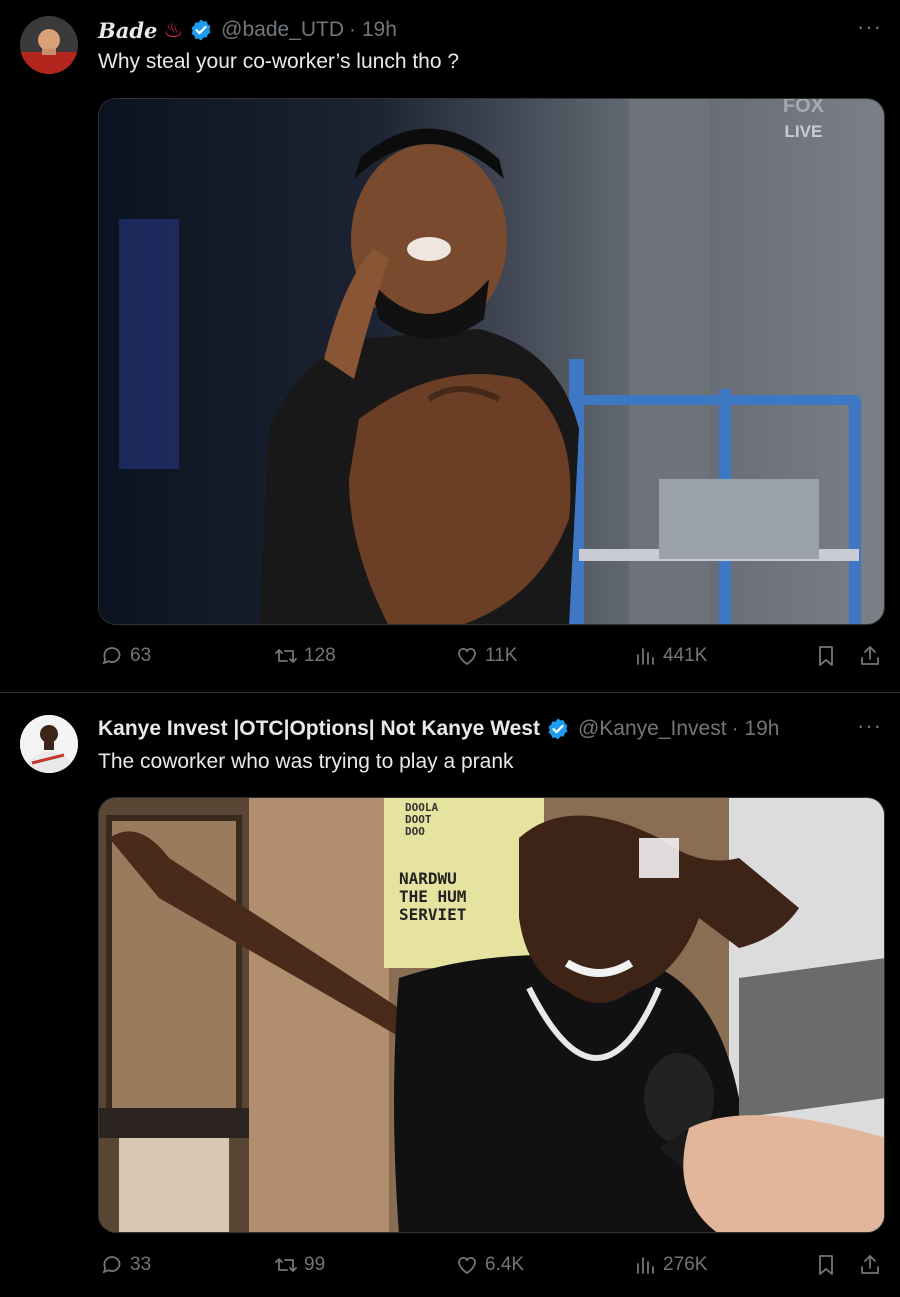 The image size is (900, 1297). What do you see at coordinates (141, 655) in the screenshot?
I see `reply-count: 63` at bounding box center [141, 655].